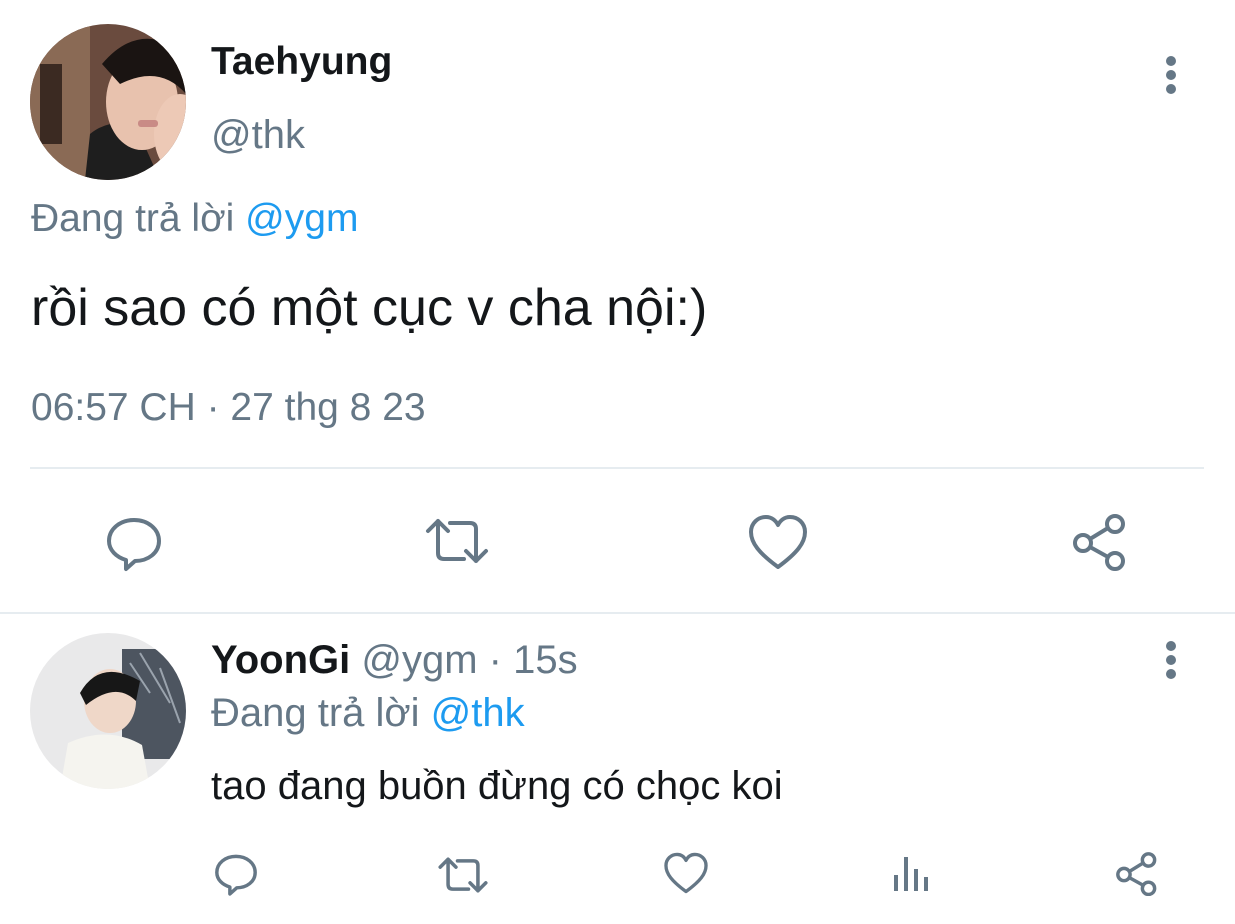 This screenshot has width=1235, height=924. Describe the element at coordinates (469, 660) in the screenshot. I see `handle-and-time: @ygm · 15s` at that location.